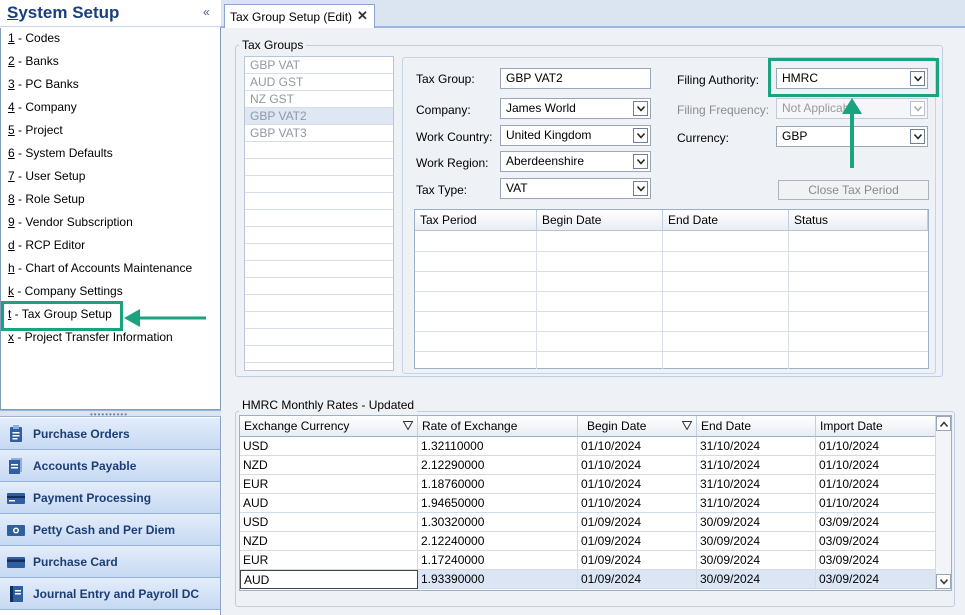 The width and height of the screenshot is (965, 615). What do you see at coordinates (46, 245) in the screenshot?
I see `menu-item-rcp-editor: d - RCP Editor` at bounding box center [46, 245].